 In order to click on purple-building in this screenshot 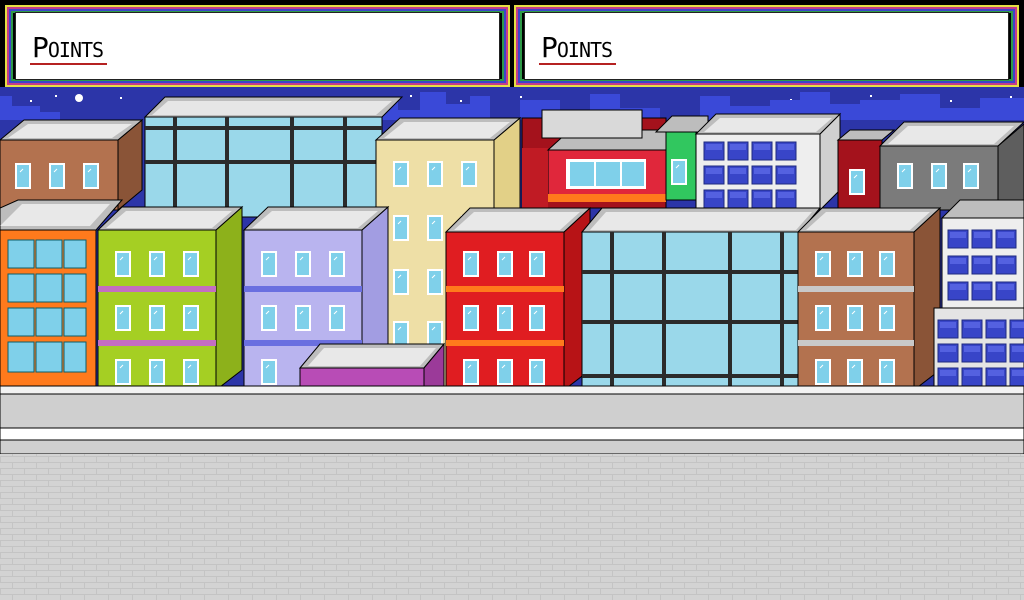, I will do `click(372, 366)`.